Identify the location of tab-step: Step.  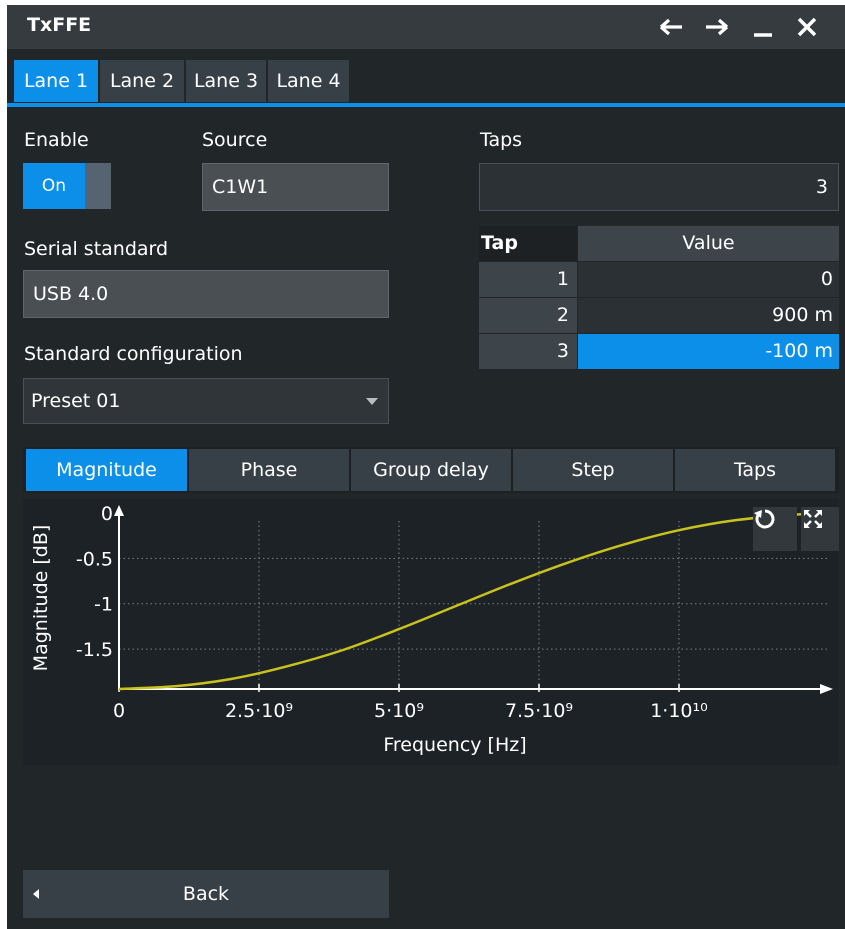
(593, 470).